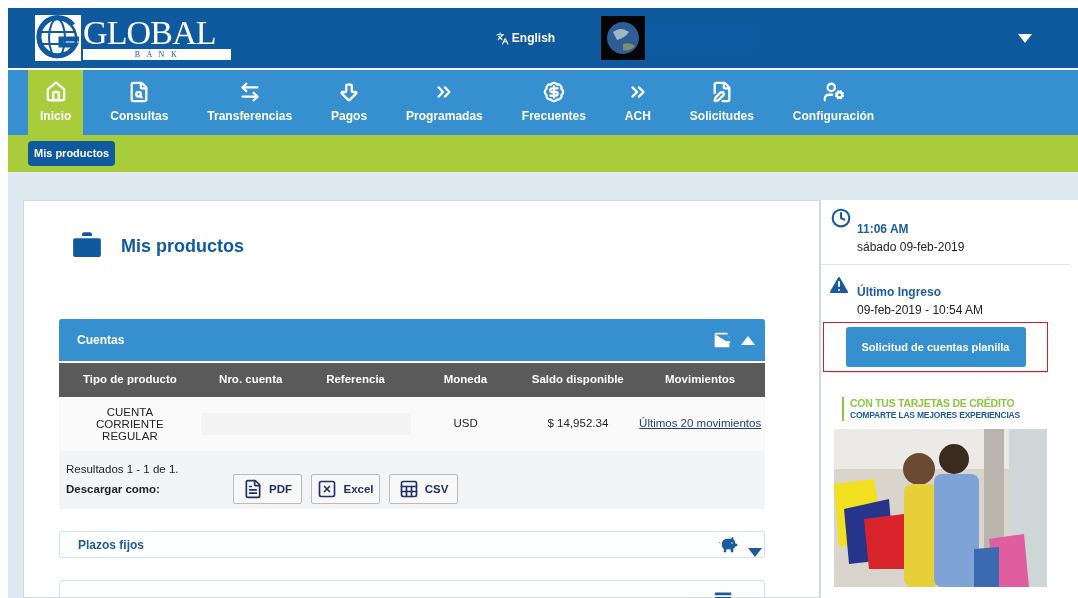 The height and width of the screenshot is (598, 1078). What do you see at coordinates (55, 91) in the screenshot?
I see `home-icon` at bounding box center [55, 91].